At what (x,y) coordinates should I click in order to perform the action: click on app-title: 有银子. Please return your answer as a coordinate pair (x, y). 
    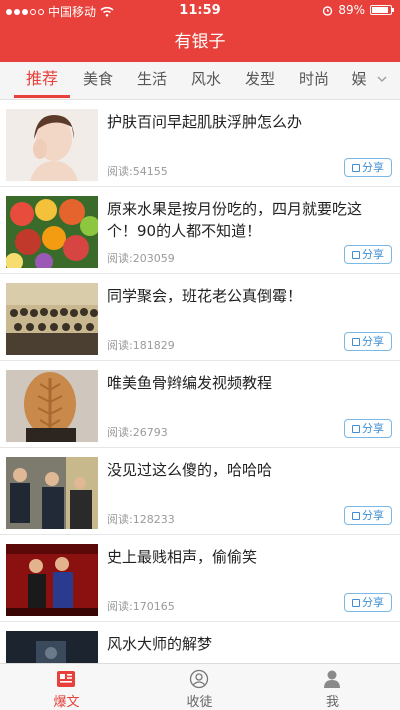
    Looking at the image, I should click on (200, 42).